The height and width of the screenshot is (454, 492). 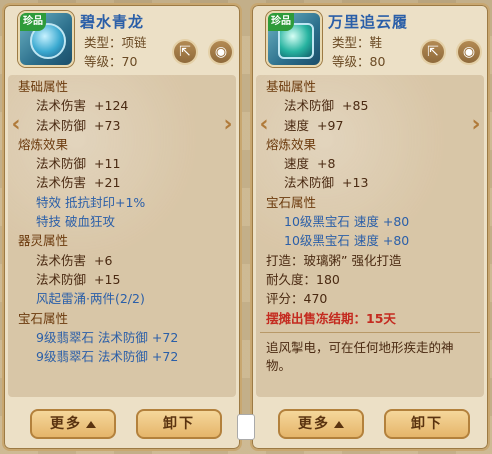 I want to click on attr-value: +85, so click(x=355, y=106).